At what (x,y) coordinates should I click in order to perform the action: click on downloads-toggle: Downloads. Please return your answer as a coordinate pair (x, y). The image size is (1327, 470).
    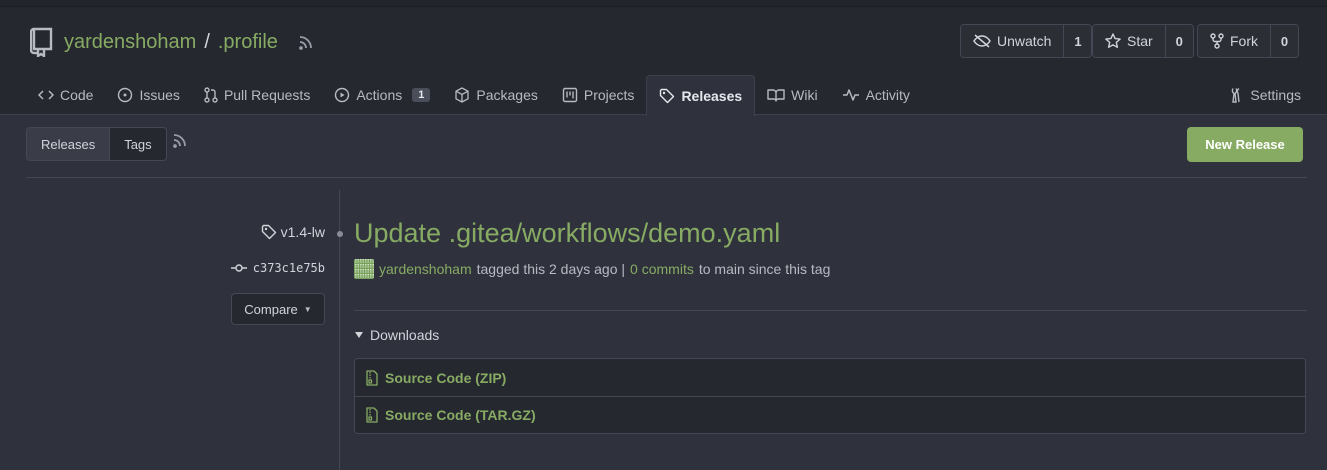
    Looking at the image, I should click on (396, 335).